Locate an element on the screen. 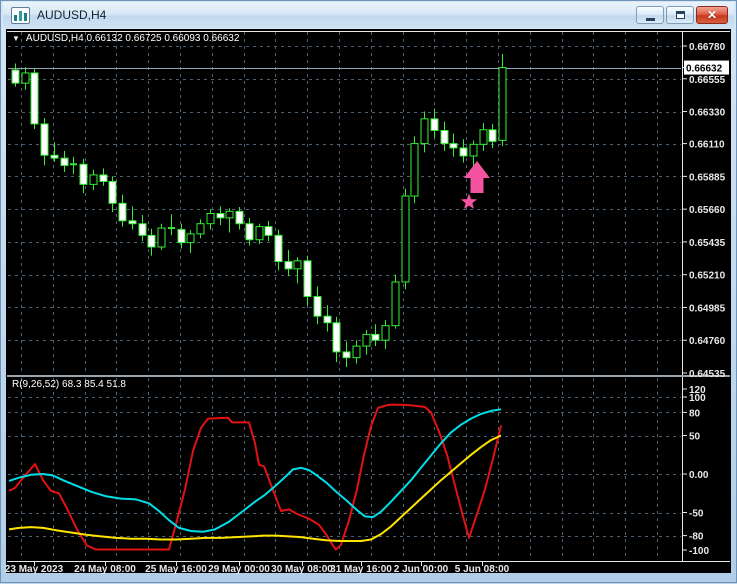 Image resolution: width=737 pixels, height=584 pixels. restore-button is located at coordinates (680, 15).